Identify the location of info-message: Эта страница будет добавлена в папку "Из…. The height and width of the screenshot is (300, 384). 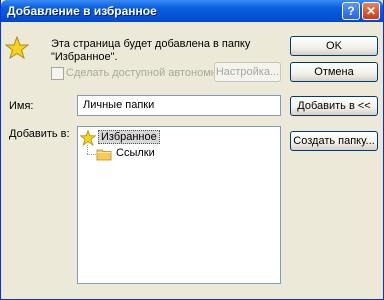
(166, 51).